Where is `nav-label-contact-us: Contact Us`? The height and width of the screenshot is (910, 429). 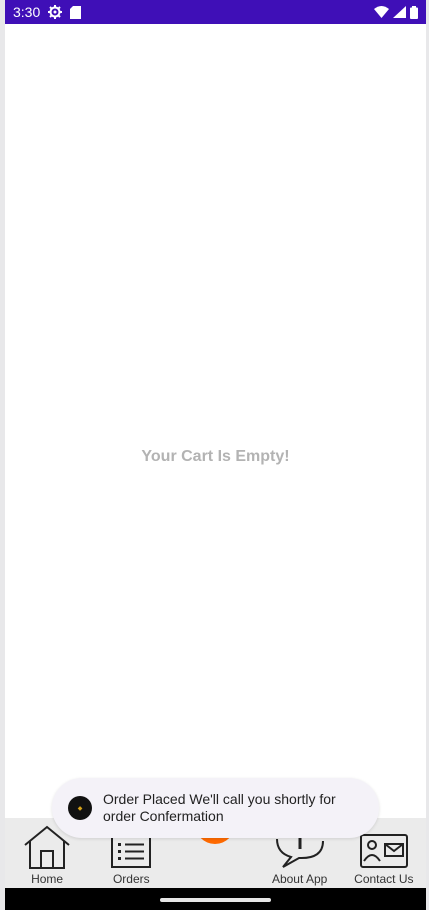 nav-label-contact-us: Contact Us is located at coordinates (384, 879).